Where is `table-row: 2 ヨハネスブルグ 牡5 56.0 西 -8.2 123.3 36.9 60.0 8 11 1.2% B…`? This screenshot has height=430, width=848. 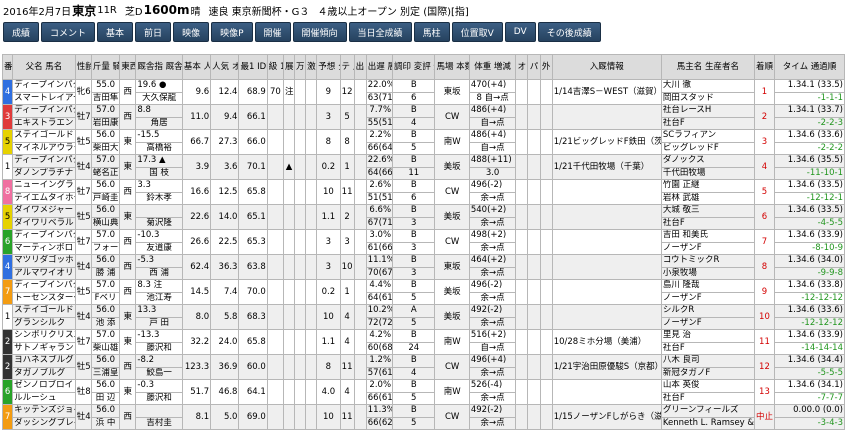
table-row: 2 ヨハネスブルグ 牡5 56.0 西 -8.2 123.3 36.9 60.0 8 11 1.2% B… is located at coordinates (423, 367).